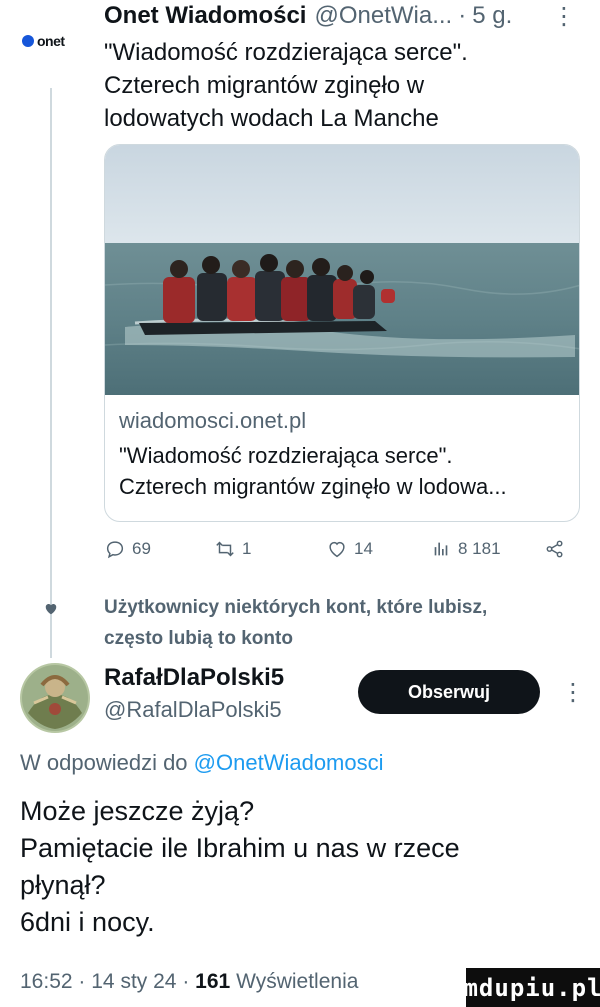 Image resolution: width=600 pixels, height=1007 pixels. Describe the element at coordinates (133, 981) in the screenshot. I see `reply-date: 14 sty 24` at that location.